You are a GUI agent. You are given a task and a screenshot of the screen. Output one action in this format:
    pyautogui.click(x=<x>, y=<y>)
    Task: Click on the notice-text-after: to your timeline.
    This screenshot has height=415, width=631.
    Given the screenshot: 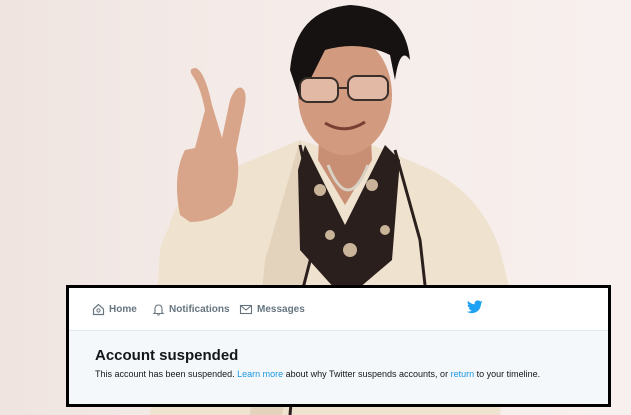 What is the action you would take?
    pyautogui.click(x=507, y=374)
    